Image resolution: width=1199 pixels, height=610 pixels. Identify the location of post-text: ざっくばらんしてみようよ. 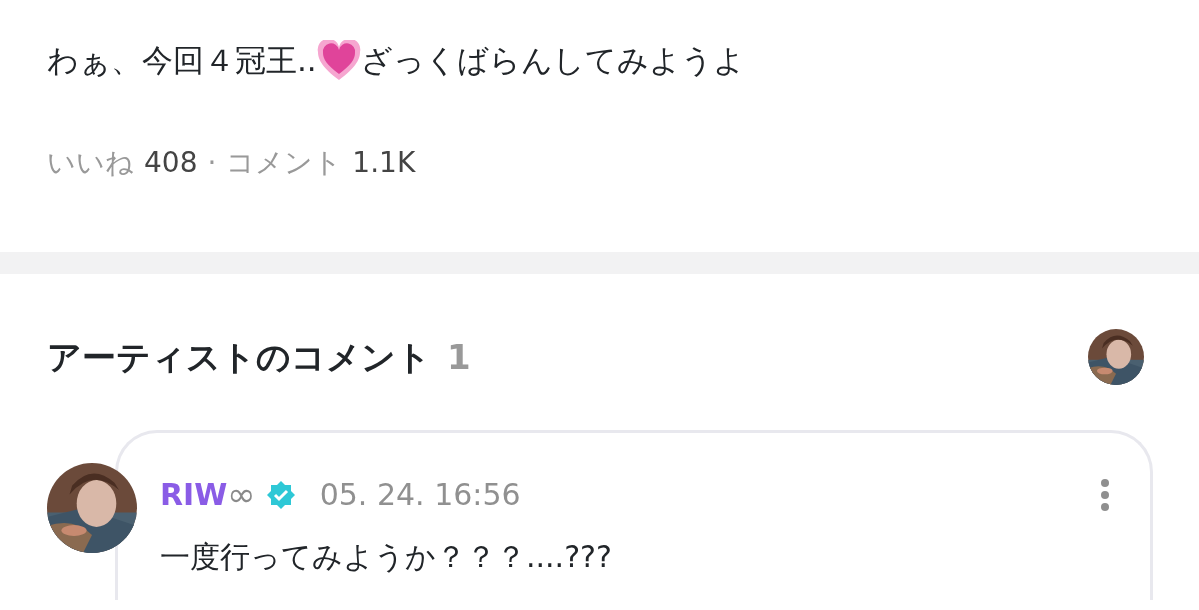
(552, 61).